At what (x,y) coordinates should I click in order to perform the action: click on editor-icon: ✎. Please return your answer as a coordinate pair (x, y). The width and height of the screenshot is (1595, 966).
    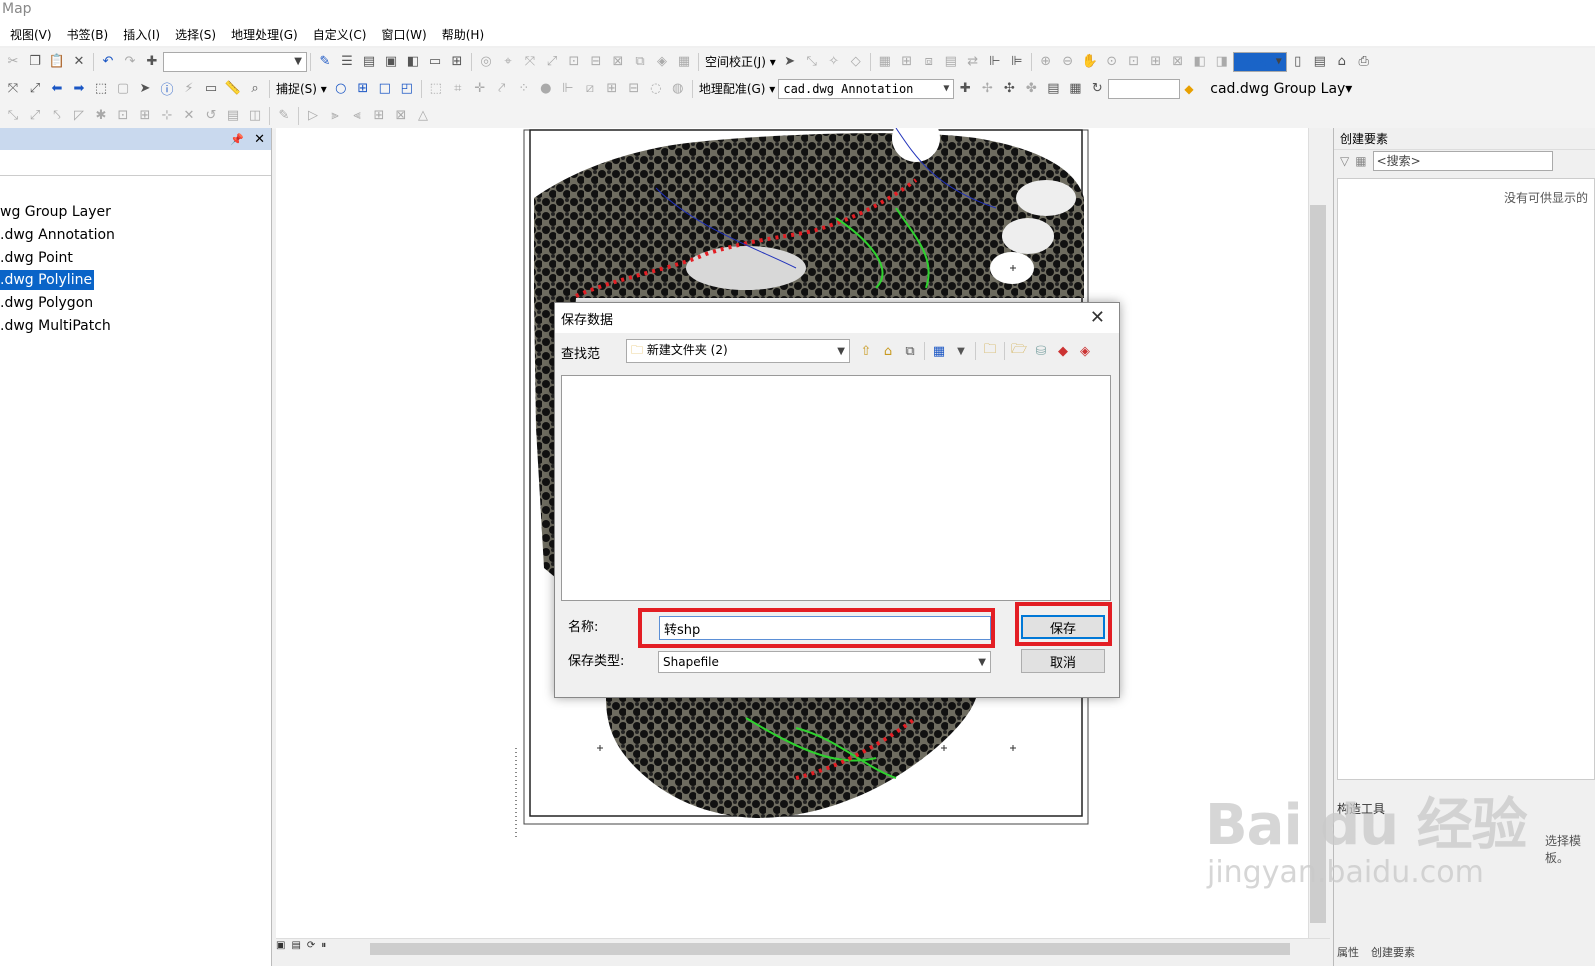
    Looking at the image, I should click on (325, 62).